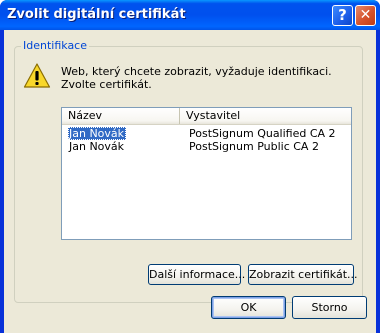 Image resolution: width=380 pixels, height=333 pixels. I want to click on column-header-name: Název, so click(121, 116).